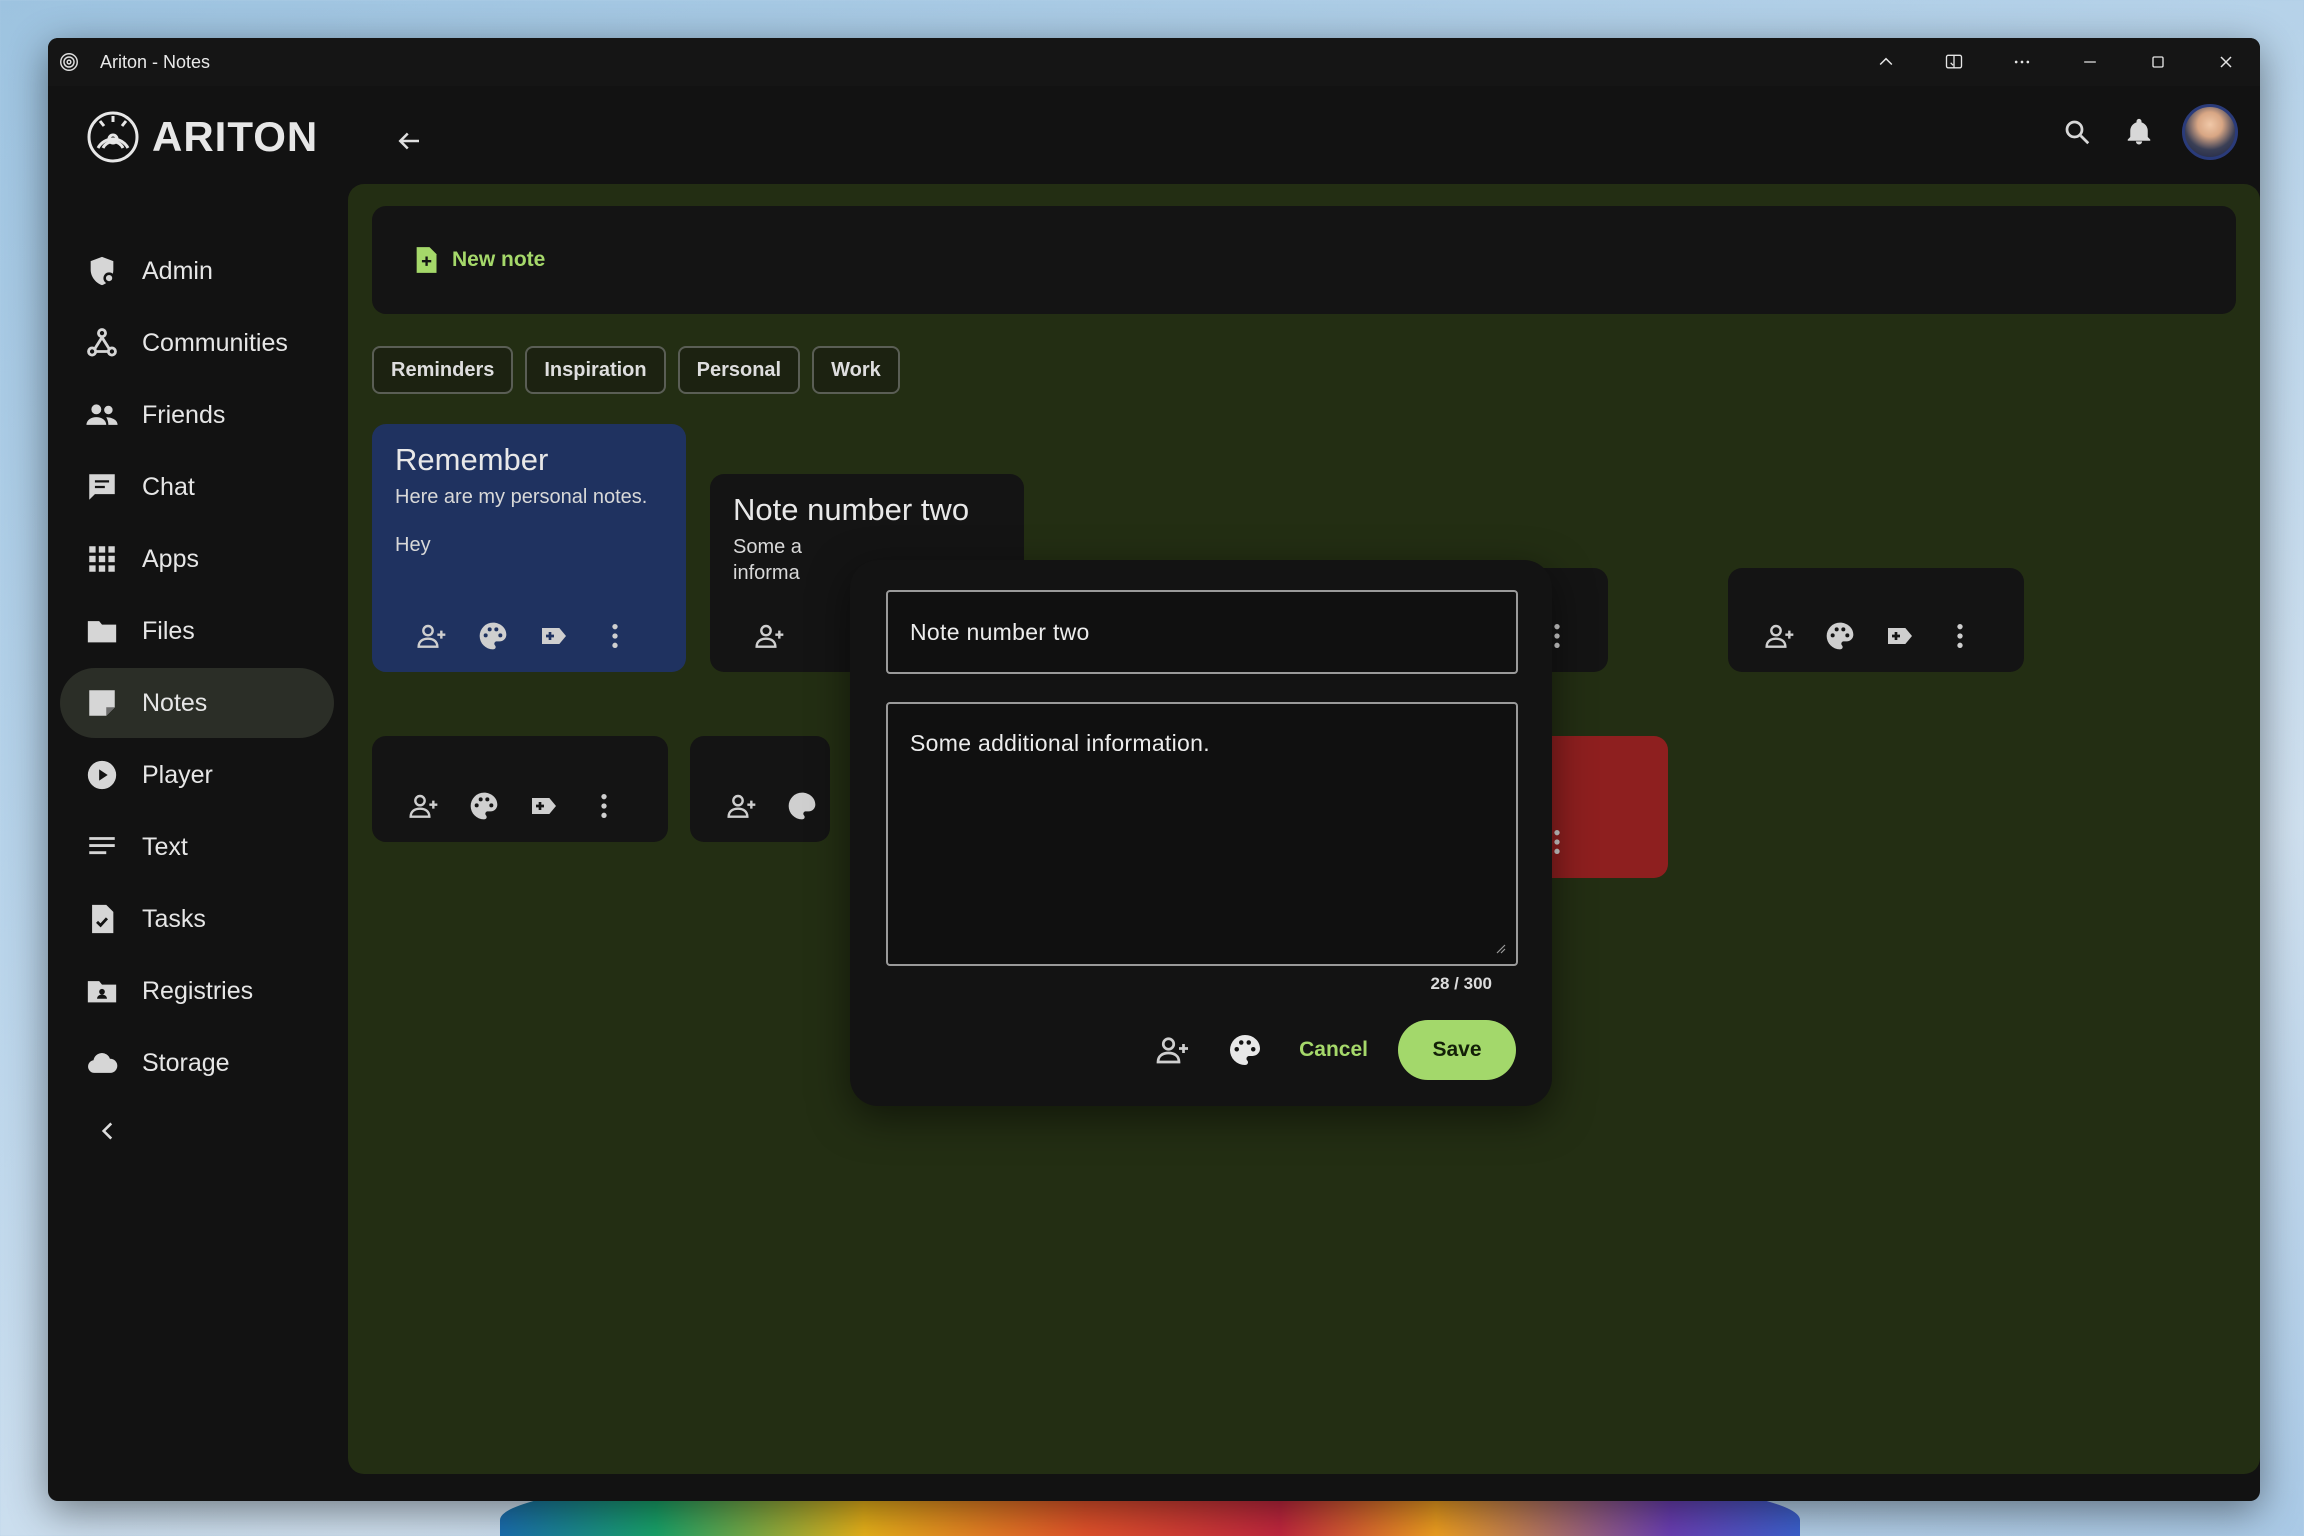 This screenshot has width=2304, height=1536. What do you see at coordinates (2210, 132) in the screenshot?
I see `avatar` at bounding box center [2210, 132].